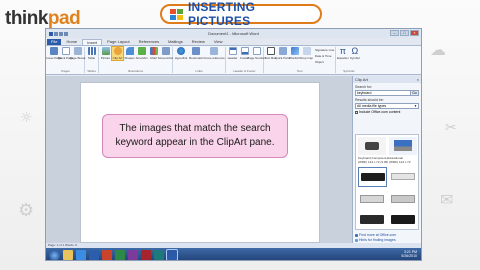  I want to click on header-button: Header, so click(232, 53).